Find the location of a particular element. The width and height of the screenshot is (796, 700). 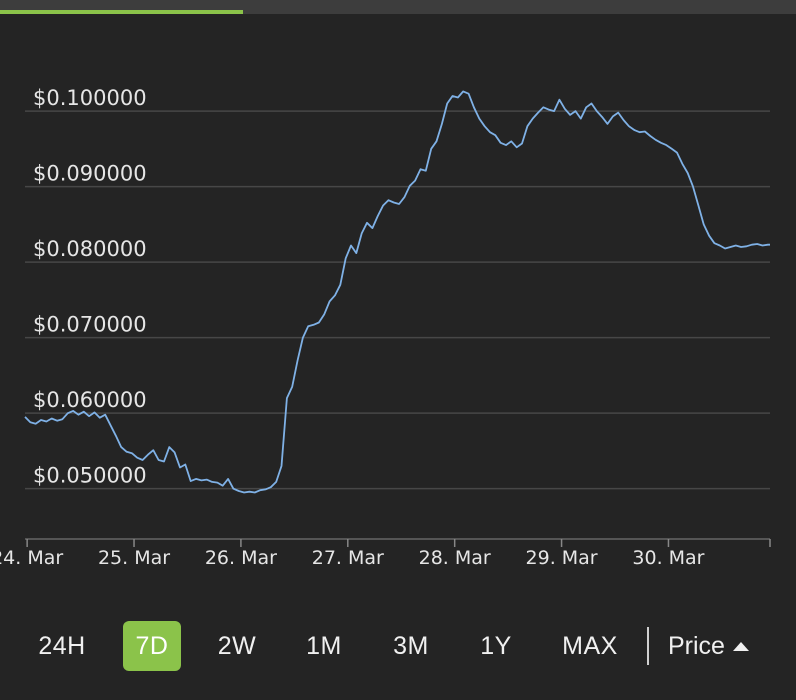

y-tick-label: $0.060000 is located at coordinates (90, 400).